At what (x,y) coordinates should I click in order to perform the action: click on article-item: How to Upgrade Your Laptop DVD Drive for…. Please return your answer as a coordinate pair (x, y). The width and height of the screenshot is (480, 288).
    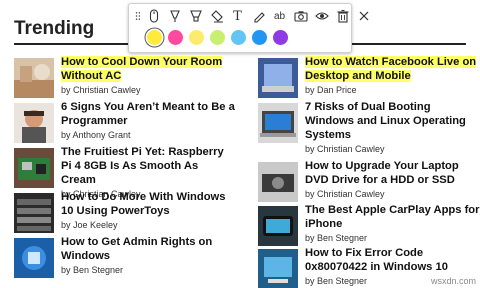
    Looking at the image, I should click on (366, 181).